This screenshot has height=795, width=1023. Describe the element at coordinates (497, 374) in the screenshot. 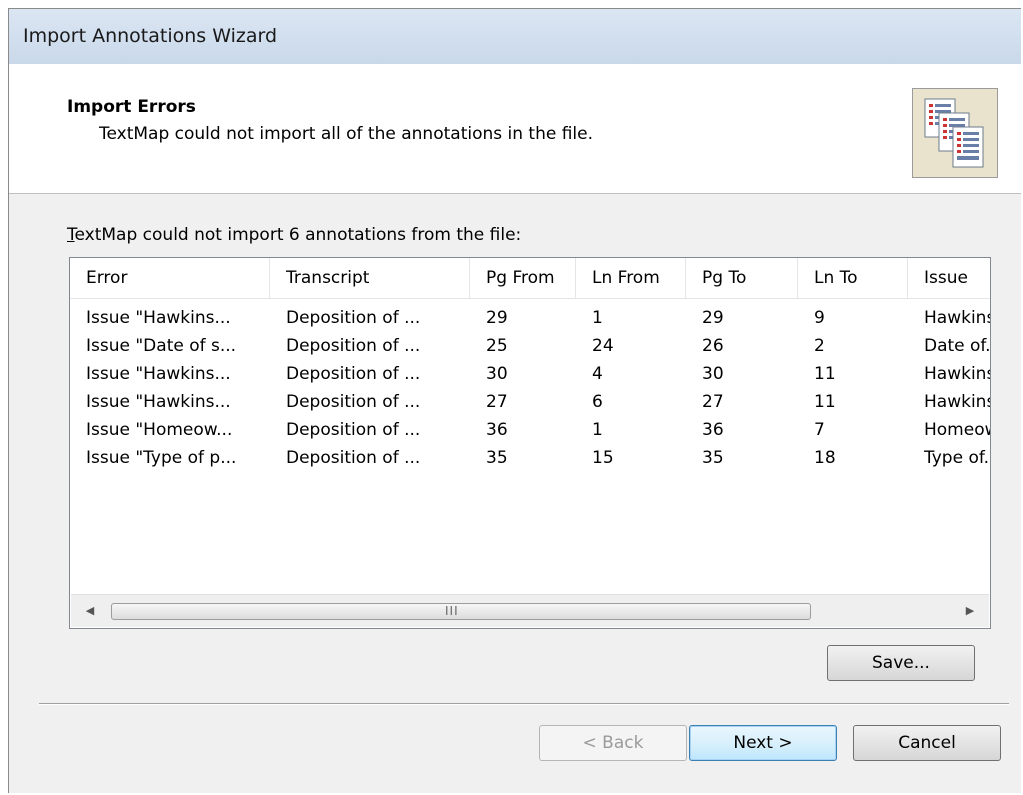

I see `cell-pg-from: 30` at that location.